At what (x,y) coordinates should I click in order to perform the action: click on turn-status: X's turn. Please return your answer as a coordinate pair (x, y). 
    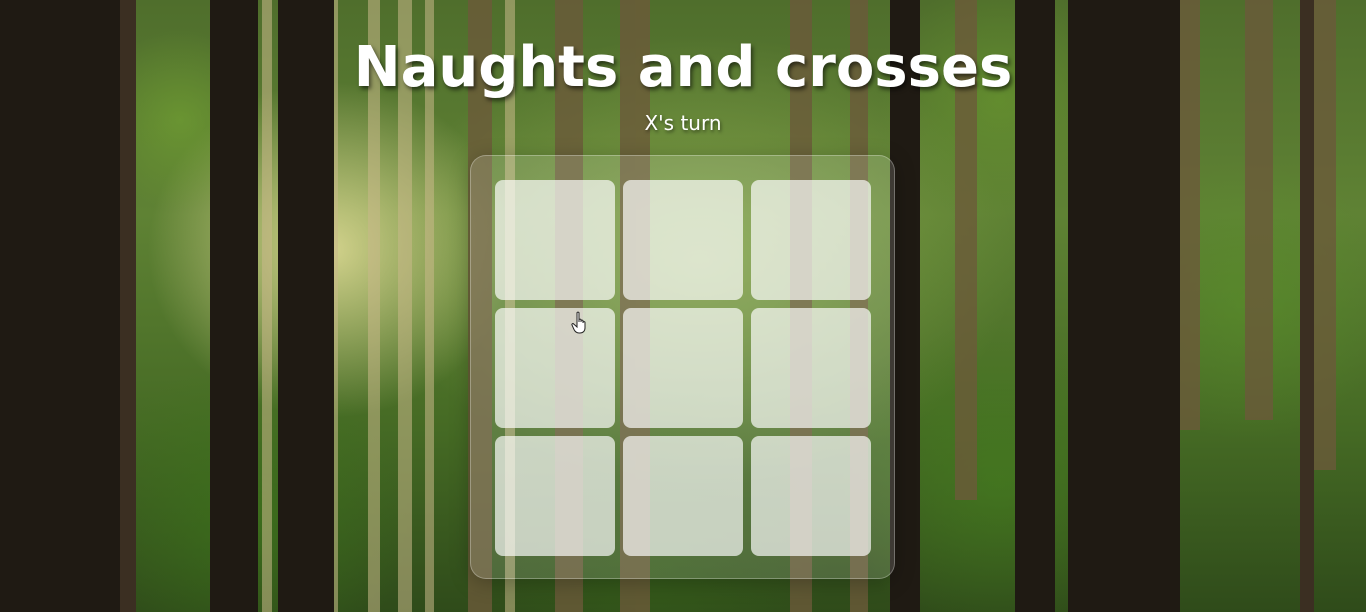
    Looking at the image, I should click on (683, 123).